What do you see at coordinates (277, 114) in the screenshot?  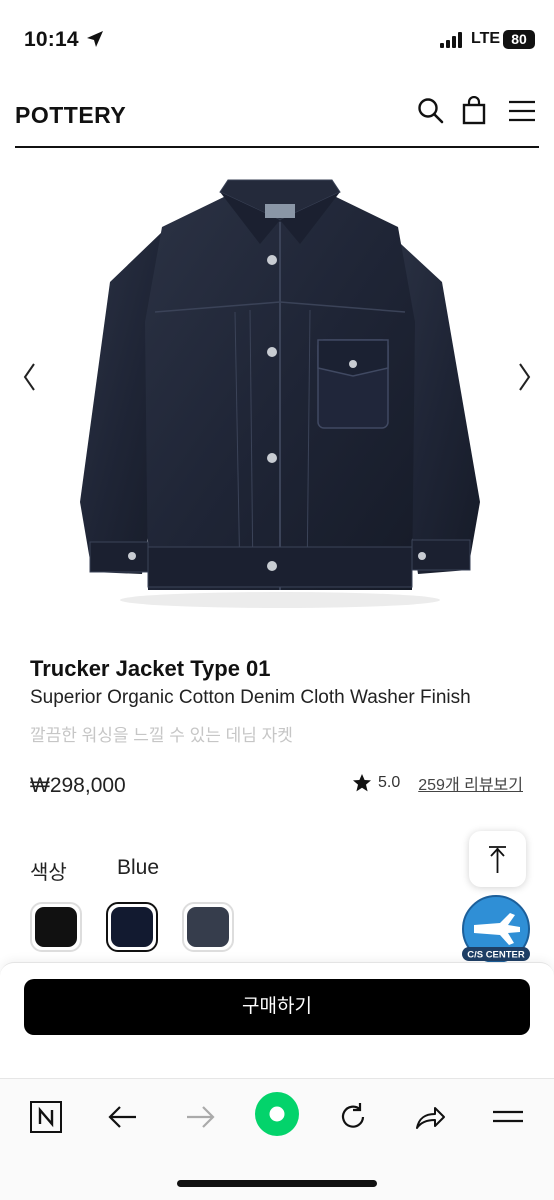 I see `site-header: POTTERY` at bounding box center [277, 114].